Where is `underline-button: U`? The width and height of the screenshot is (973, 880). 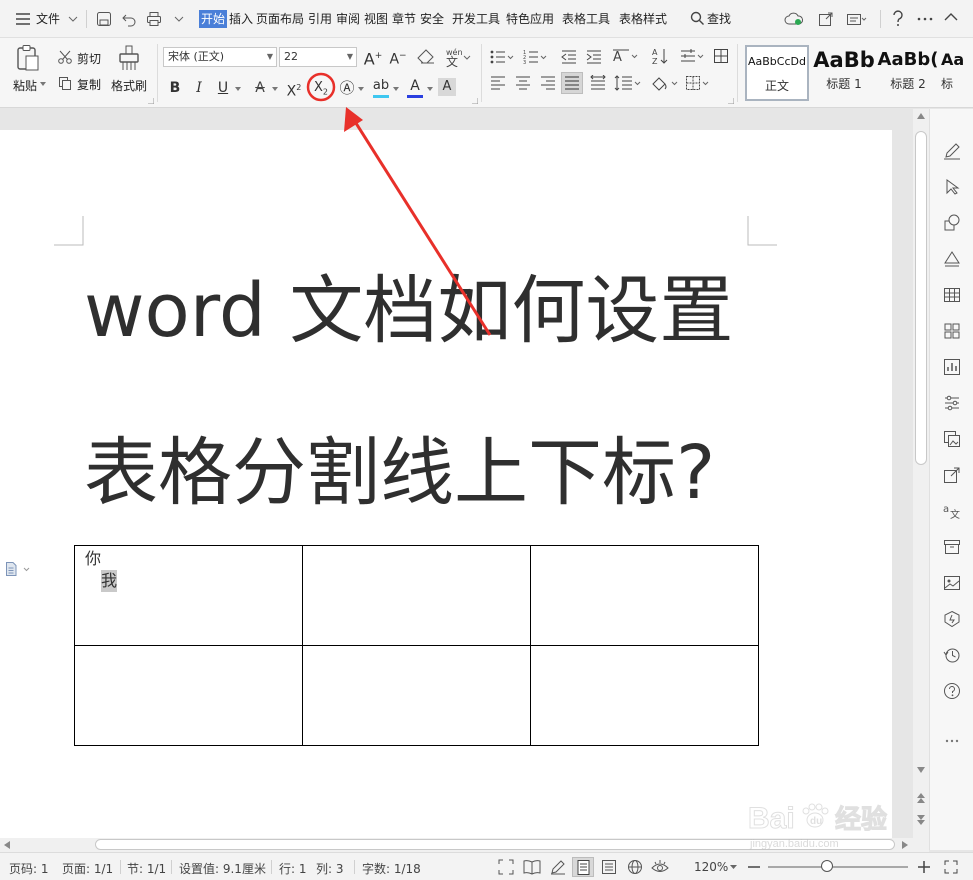 underline-button: U is located at coordinates (223, 88).